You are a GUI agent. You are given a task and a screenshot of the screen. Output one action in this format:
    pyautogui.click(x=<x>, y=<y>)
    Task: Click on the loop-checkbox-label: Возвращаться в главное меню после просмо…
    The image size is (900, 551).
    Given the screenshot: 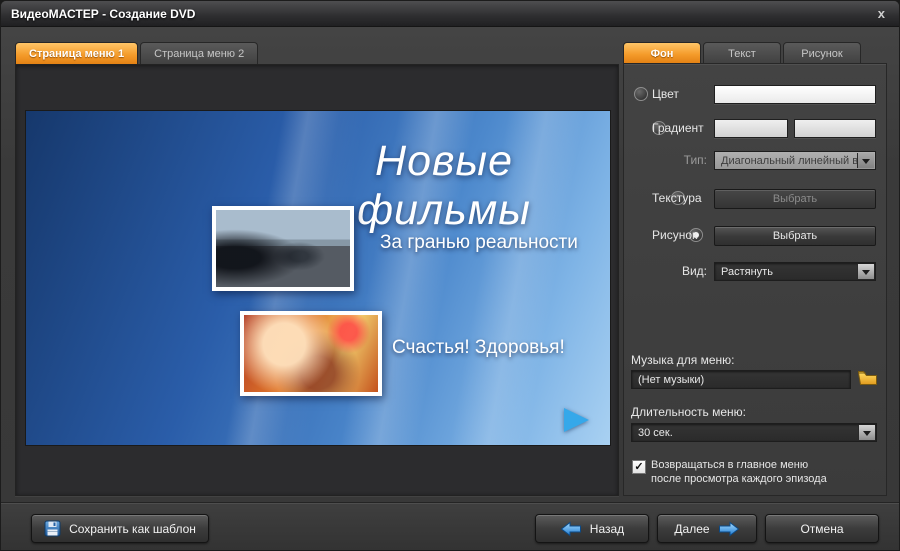 What is the action you would take?
    pyautogui.click(x=764, y=472)
    